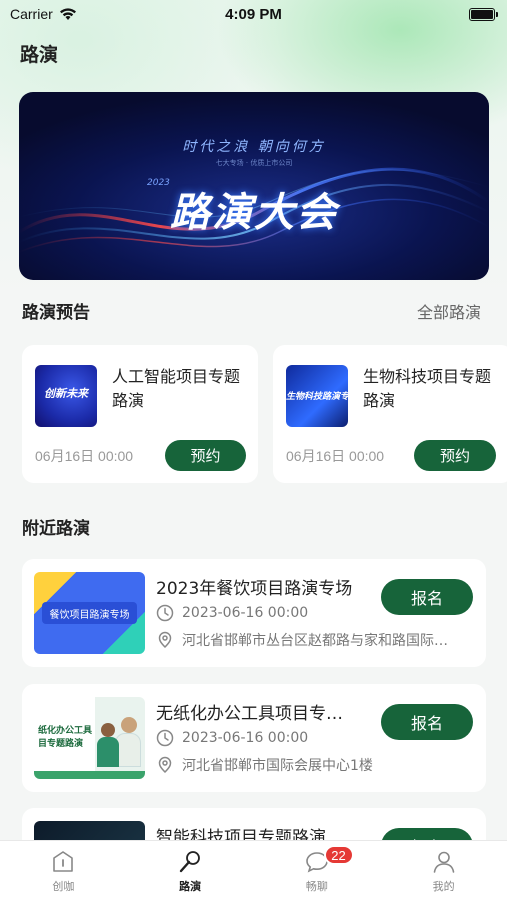 This screenshot has width=507, height=900. Describe the element at coordinates (390, 414) in the screenshot. I see `preview-card: 生物科技路演专 生物科技项目专题路演 06月16日 00:00 预约` at that location.